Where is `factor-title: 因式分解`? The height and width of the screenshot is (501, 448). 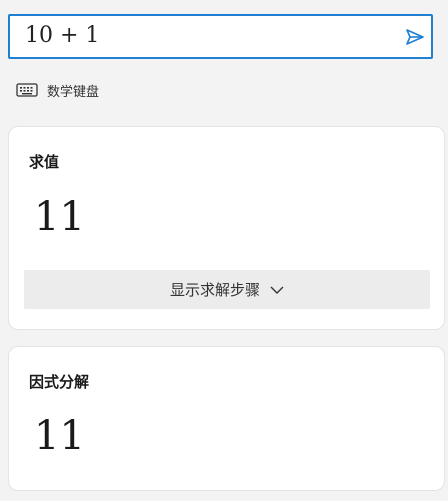 factor-title: 因式分解 is located at coordinates (59, 382).